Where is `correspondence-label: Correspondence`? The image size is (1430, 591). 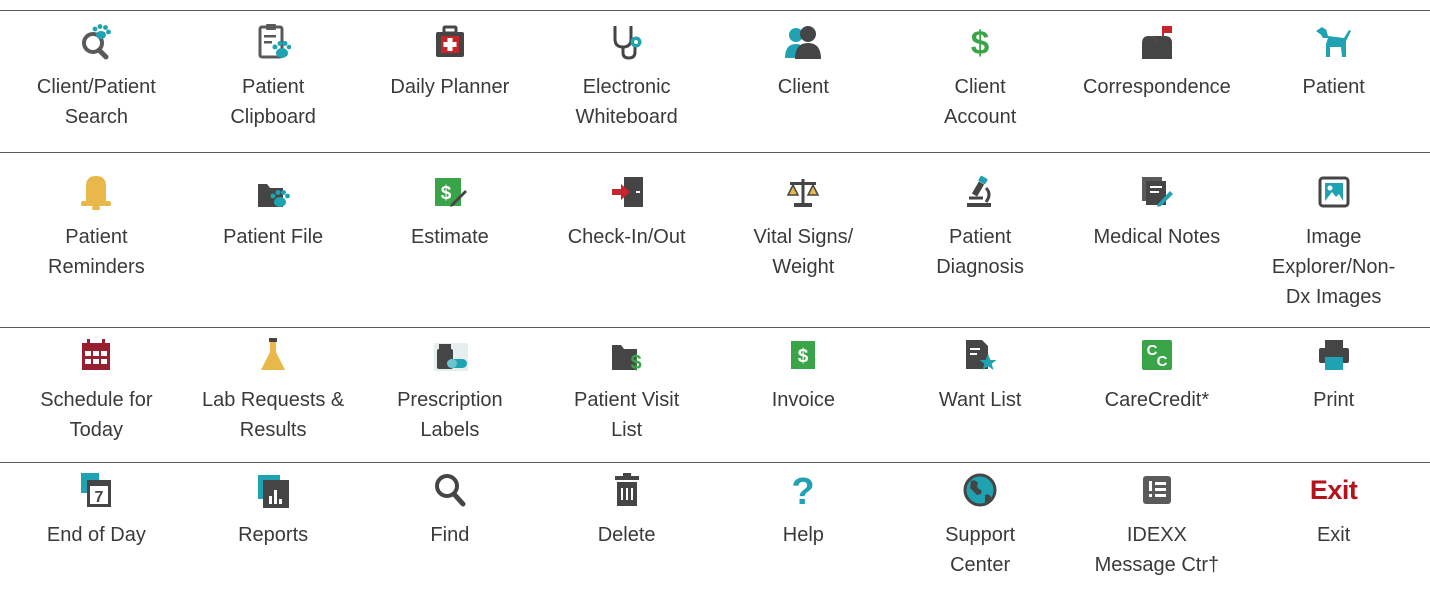
correspondence-label: Correspondence is located at coordinates (1156, 87).